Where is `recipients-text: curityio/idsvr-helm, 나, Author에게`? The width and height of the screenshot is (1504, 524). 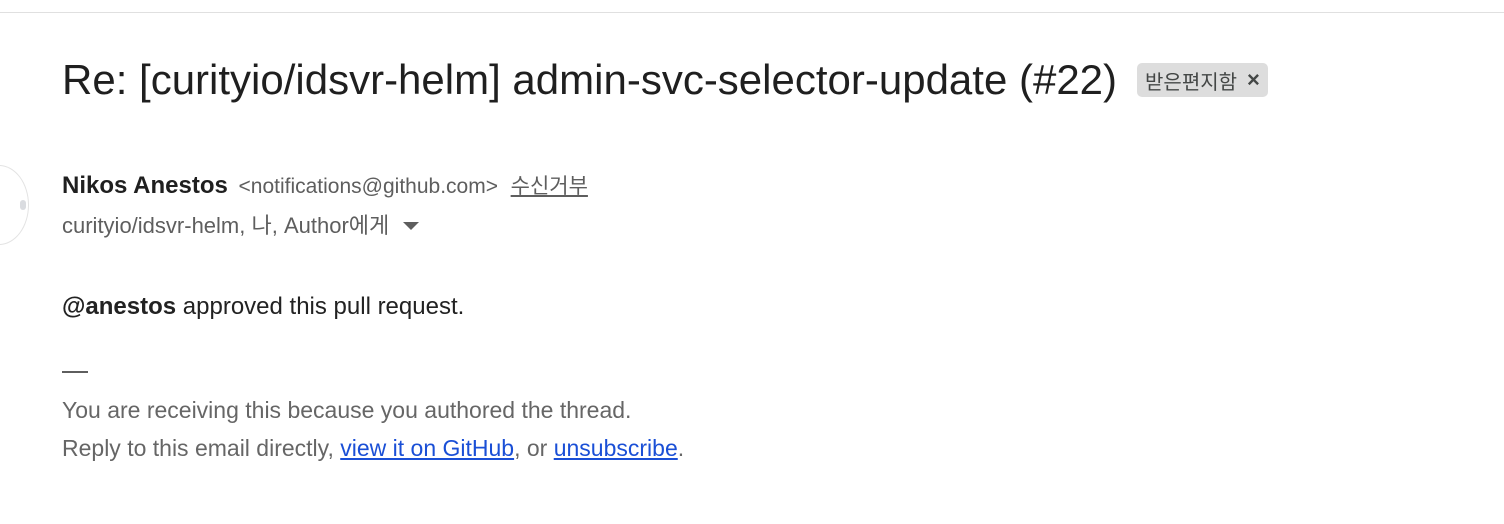 recipients-text: curityio/idsvr-helm, 나, Author에게 is located at coordinates (226, 225).